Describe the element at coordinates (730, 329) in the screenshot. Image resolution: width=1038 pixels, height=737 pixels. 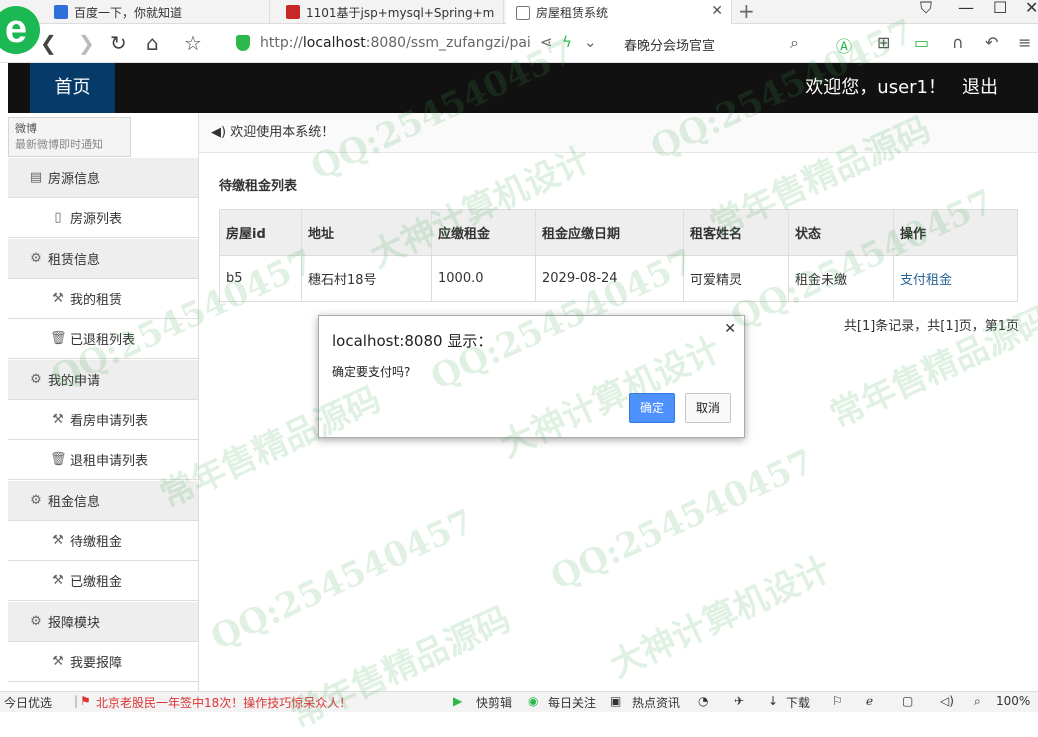
I see `dialog-close-icon: ✕` at that location.